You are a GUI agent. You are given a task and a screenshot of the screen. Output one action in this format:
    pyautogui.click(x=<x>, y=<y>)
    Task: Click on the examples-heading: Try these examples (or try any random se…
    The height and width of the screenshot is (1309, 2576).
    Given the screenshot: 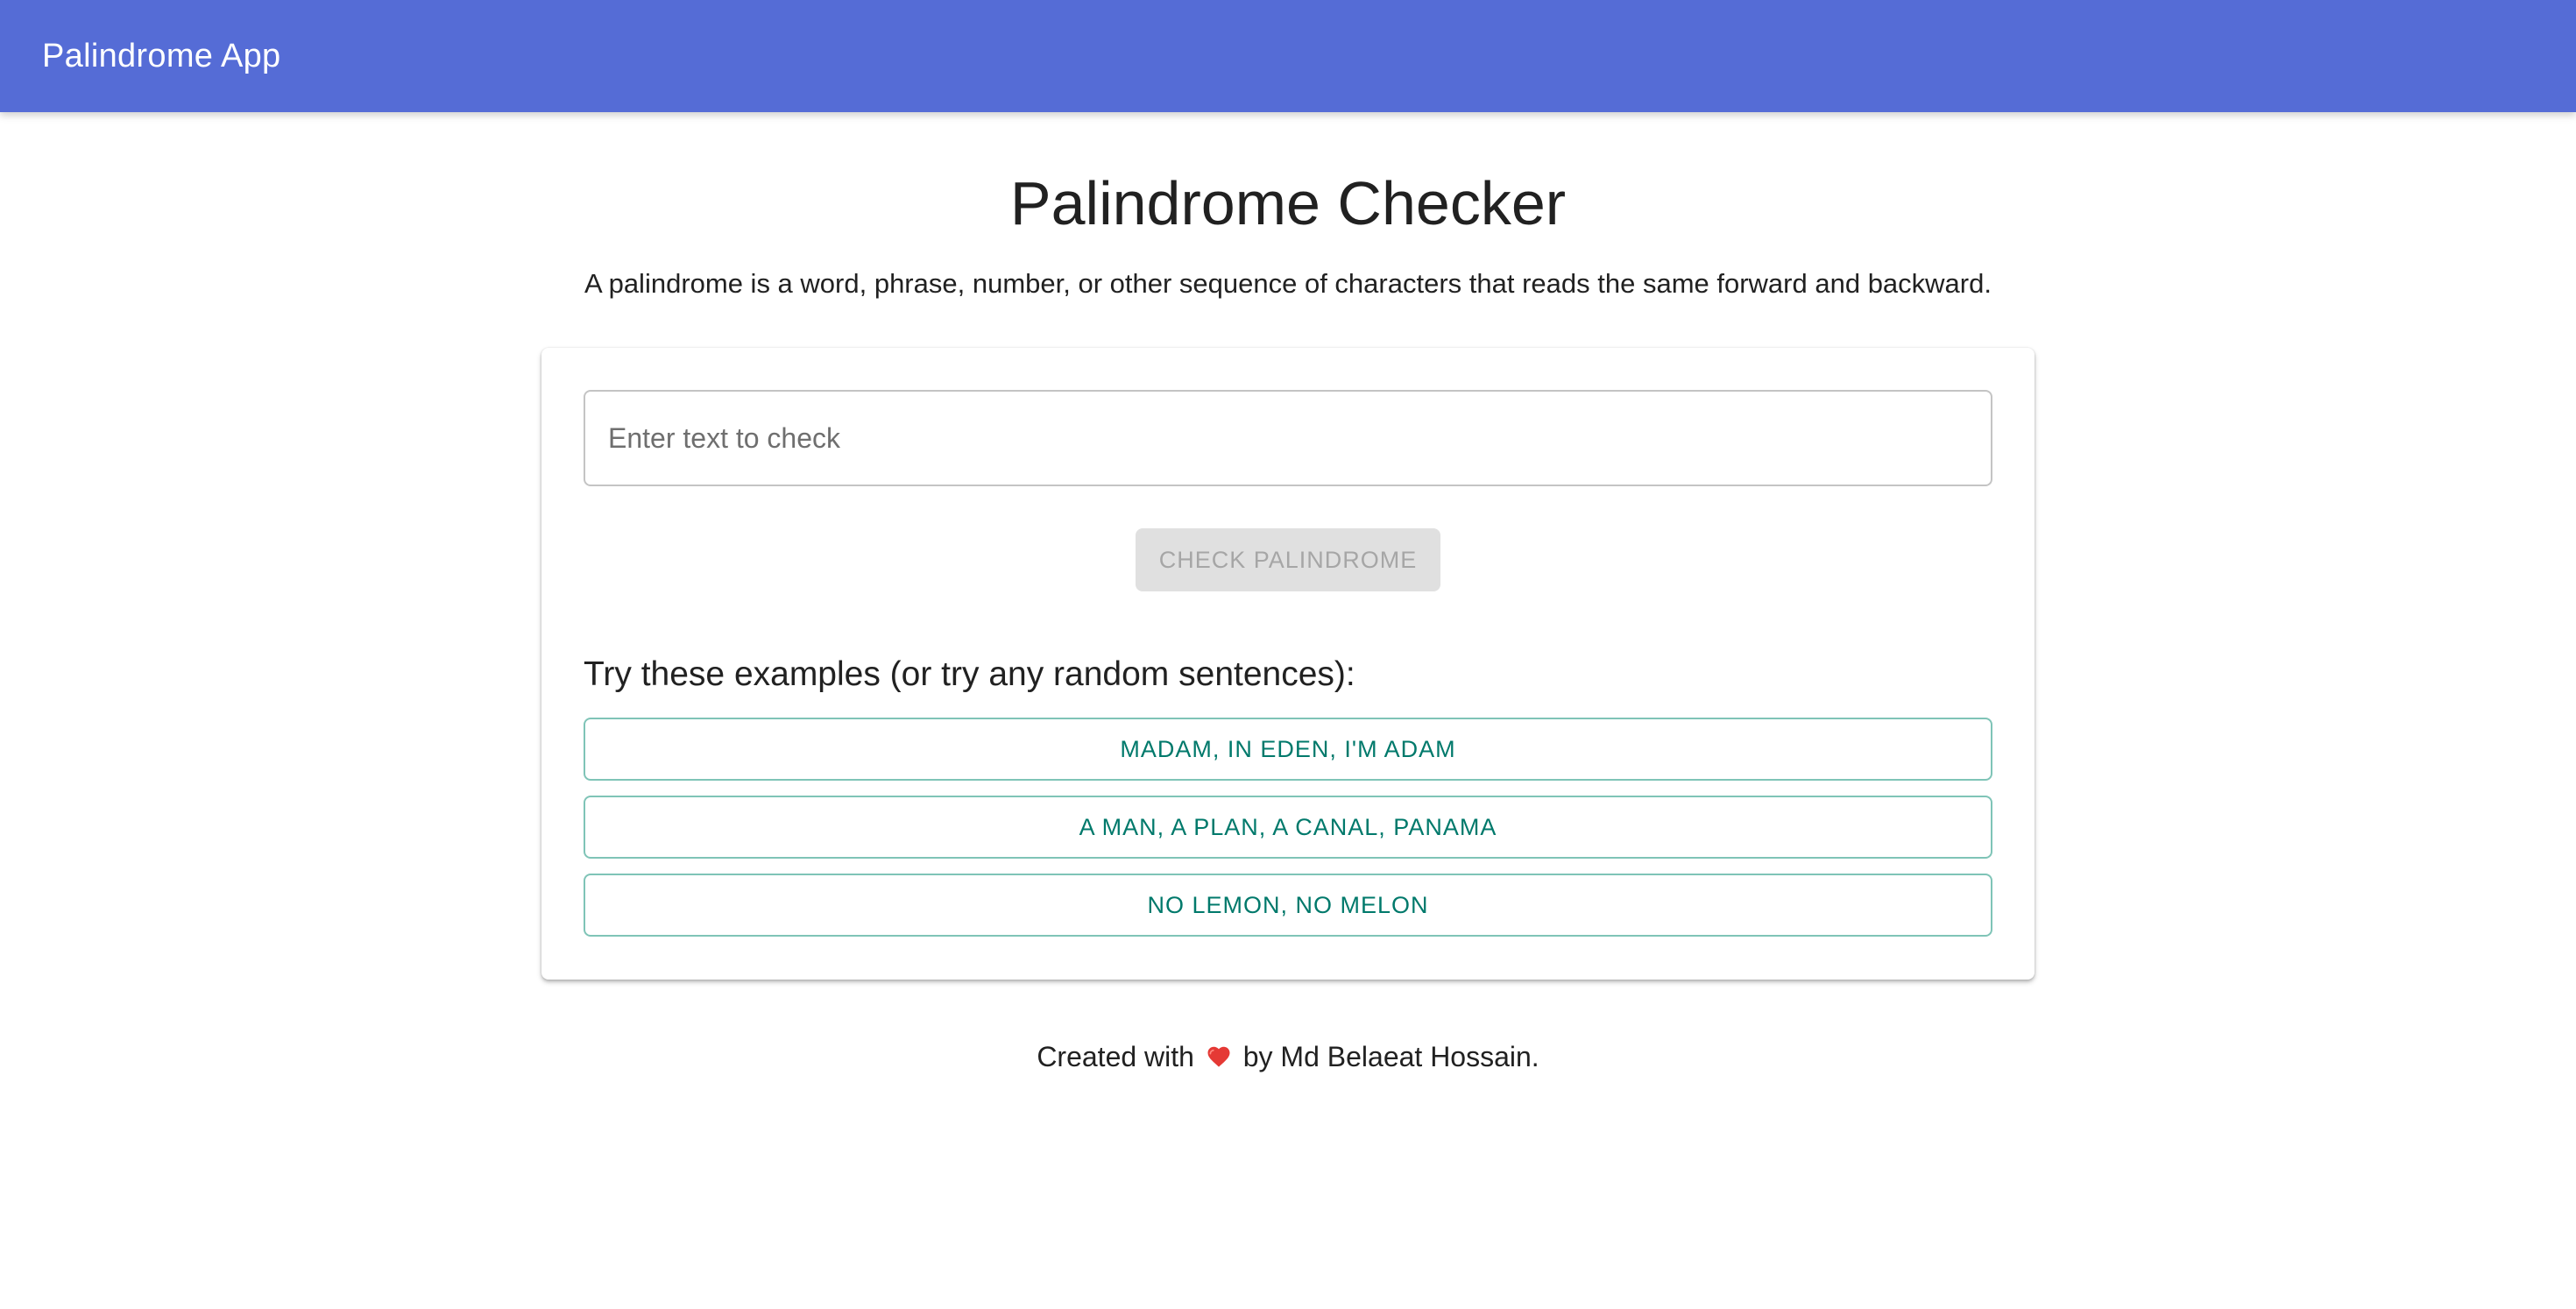 What is the action you would take?
    pyautogui.click(x=969, y=674)
    